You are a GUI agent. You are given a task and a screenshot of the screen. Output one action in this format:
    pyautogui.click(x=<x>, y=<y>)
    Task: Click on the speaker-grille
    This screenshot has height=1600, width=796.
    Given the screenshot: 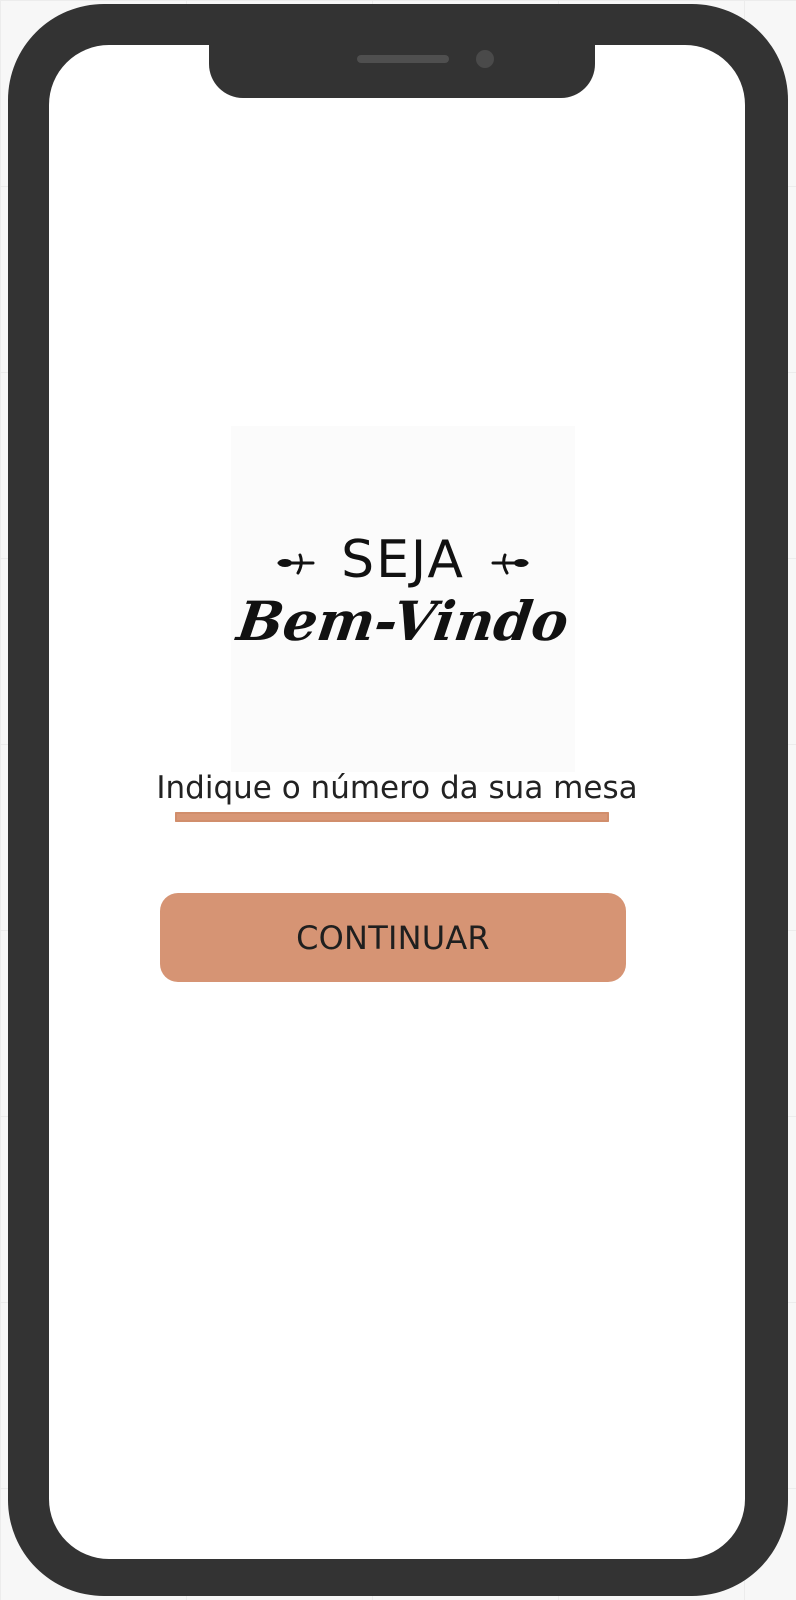 What is the action you would take?
    pyautogui.click(x=403, y=59)
    